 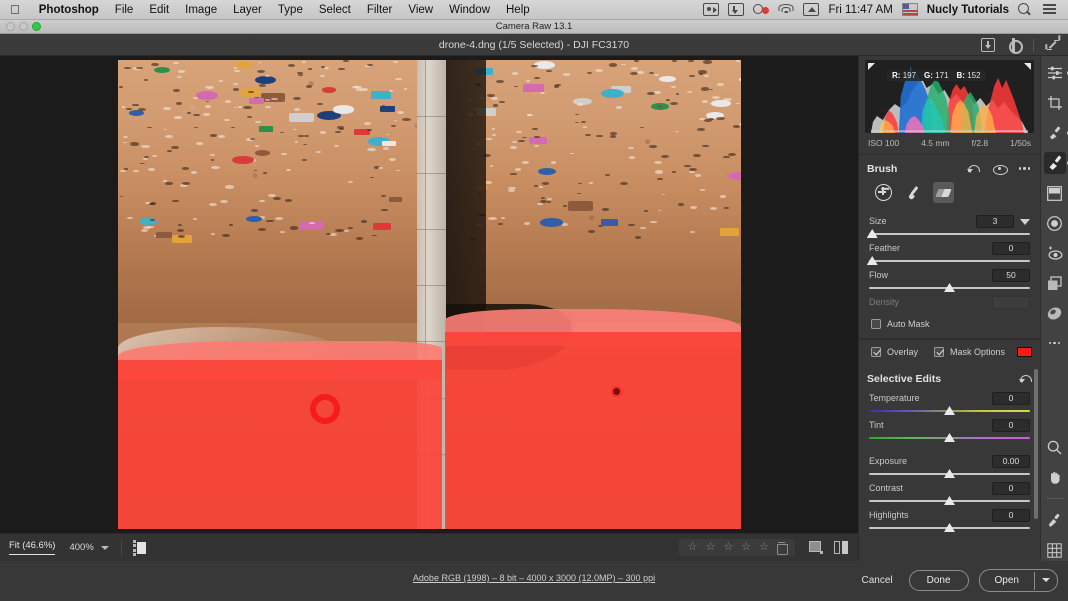 I want to click on before-after-compare-icon, so click(x=841, y=547).